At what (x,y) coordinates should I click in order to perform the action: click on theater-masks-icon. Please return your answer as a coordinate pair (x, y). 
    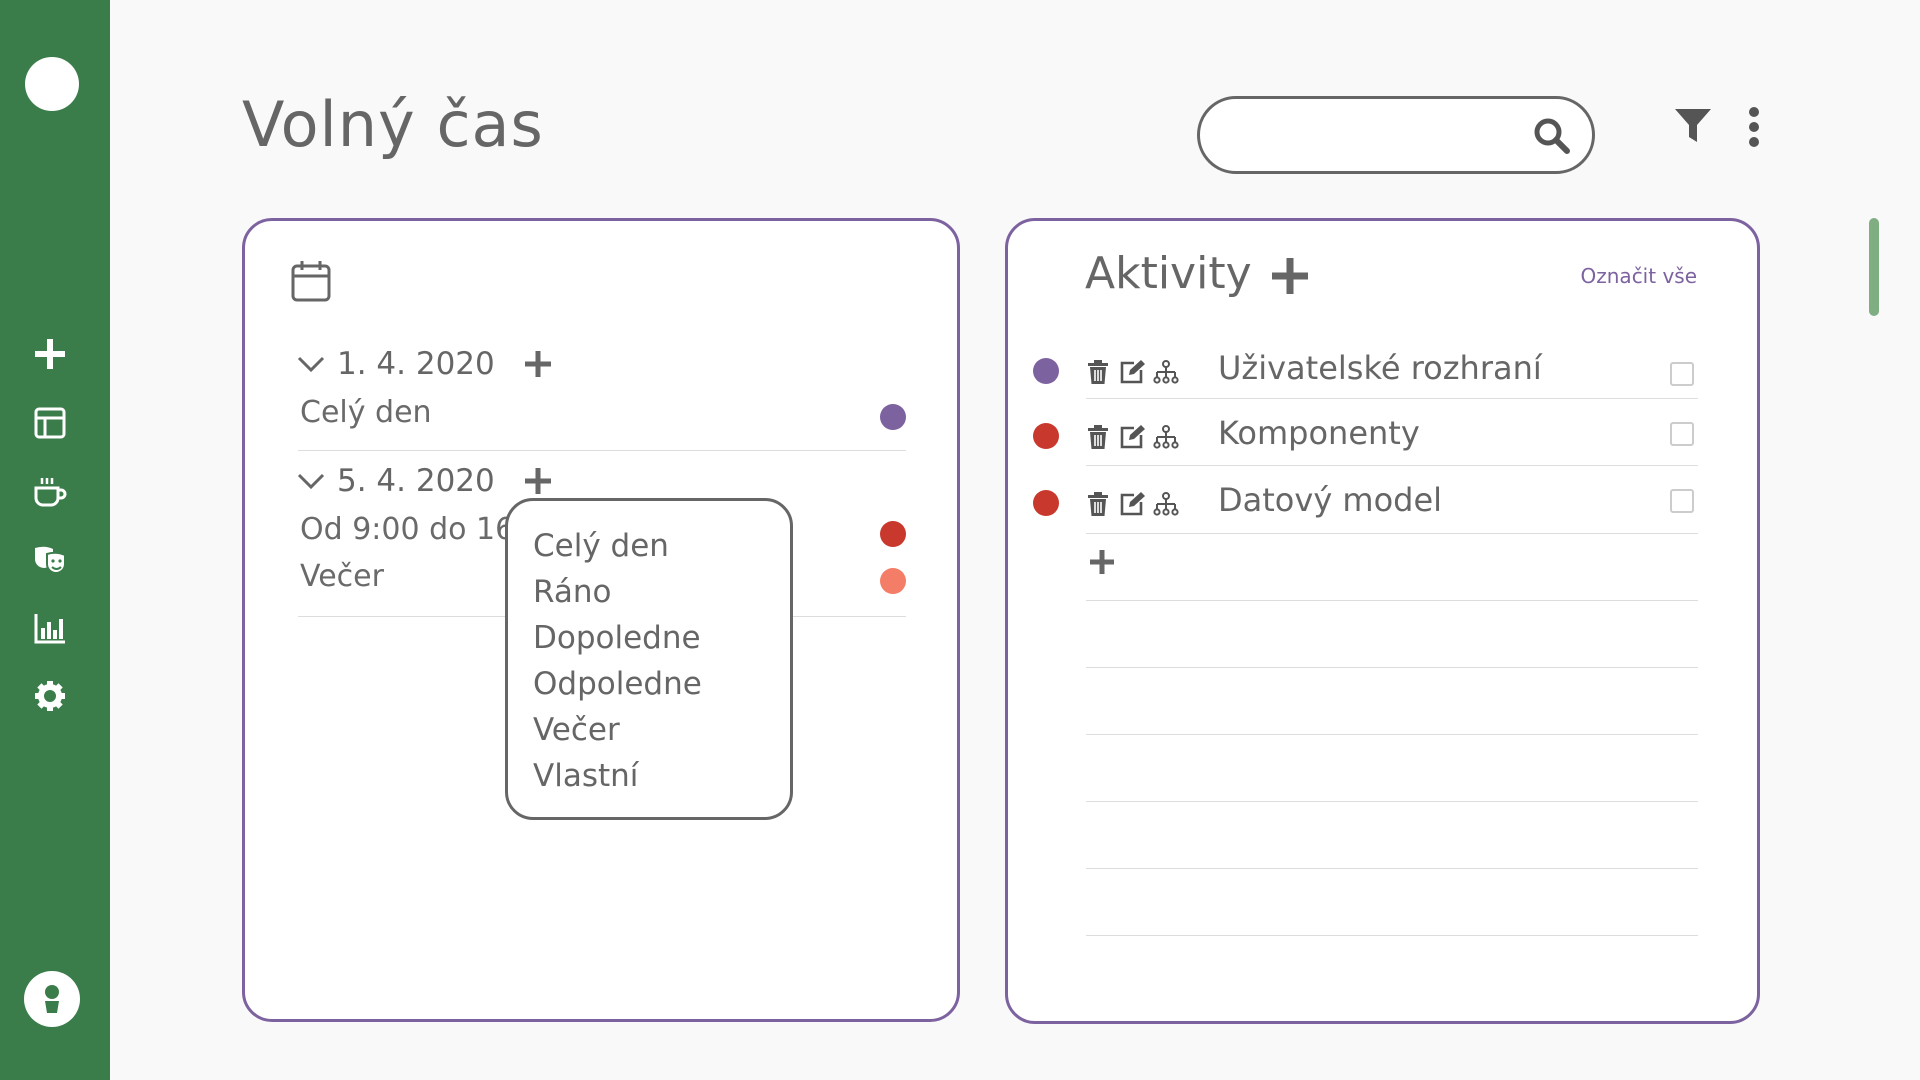
    Looking at the image, I should click on (50, 560).